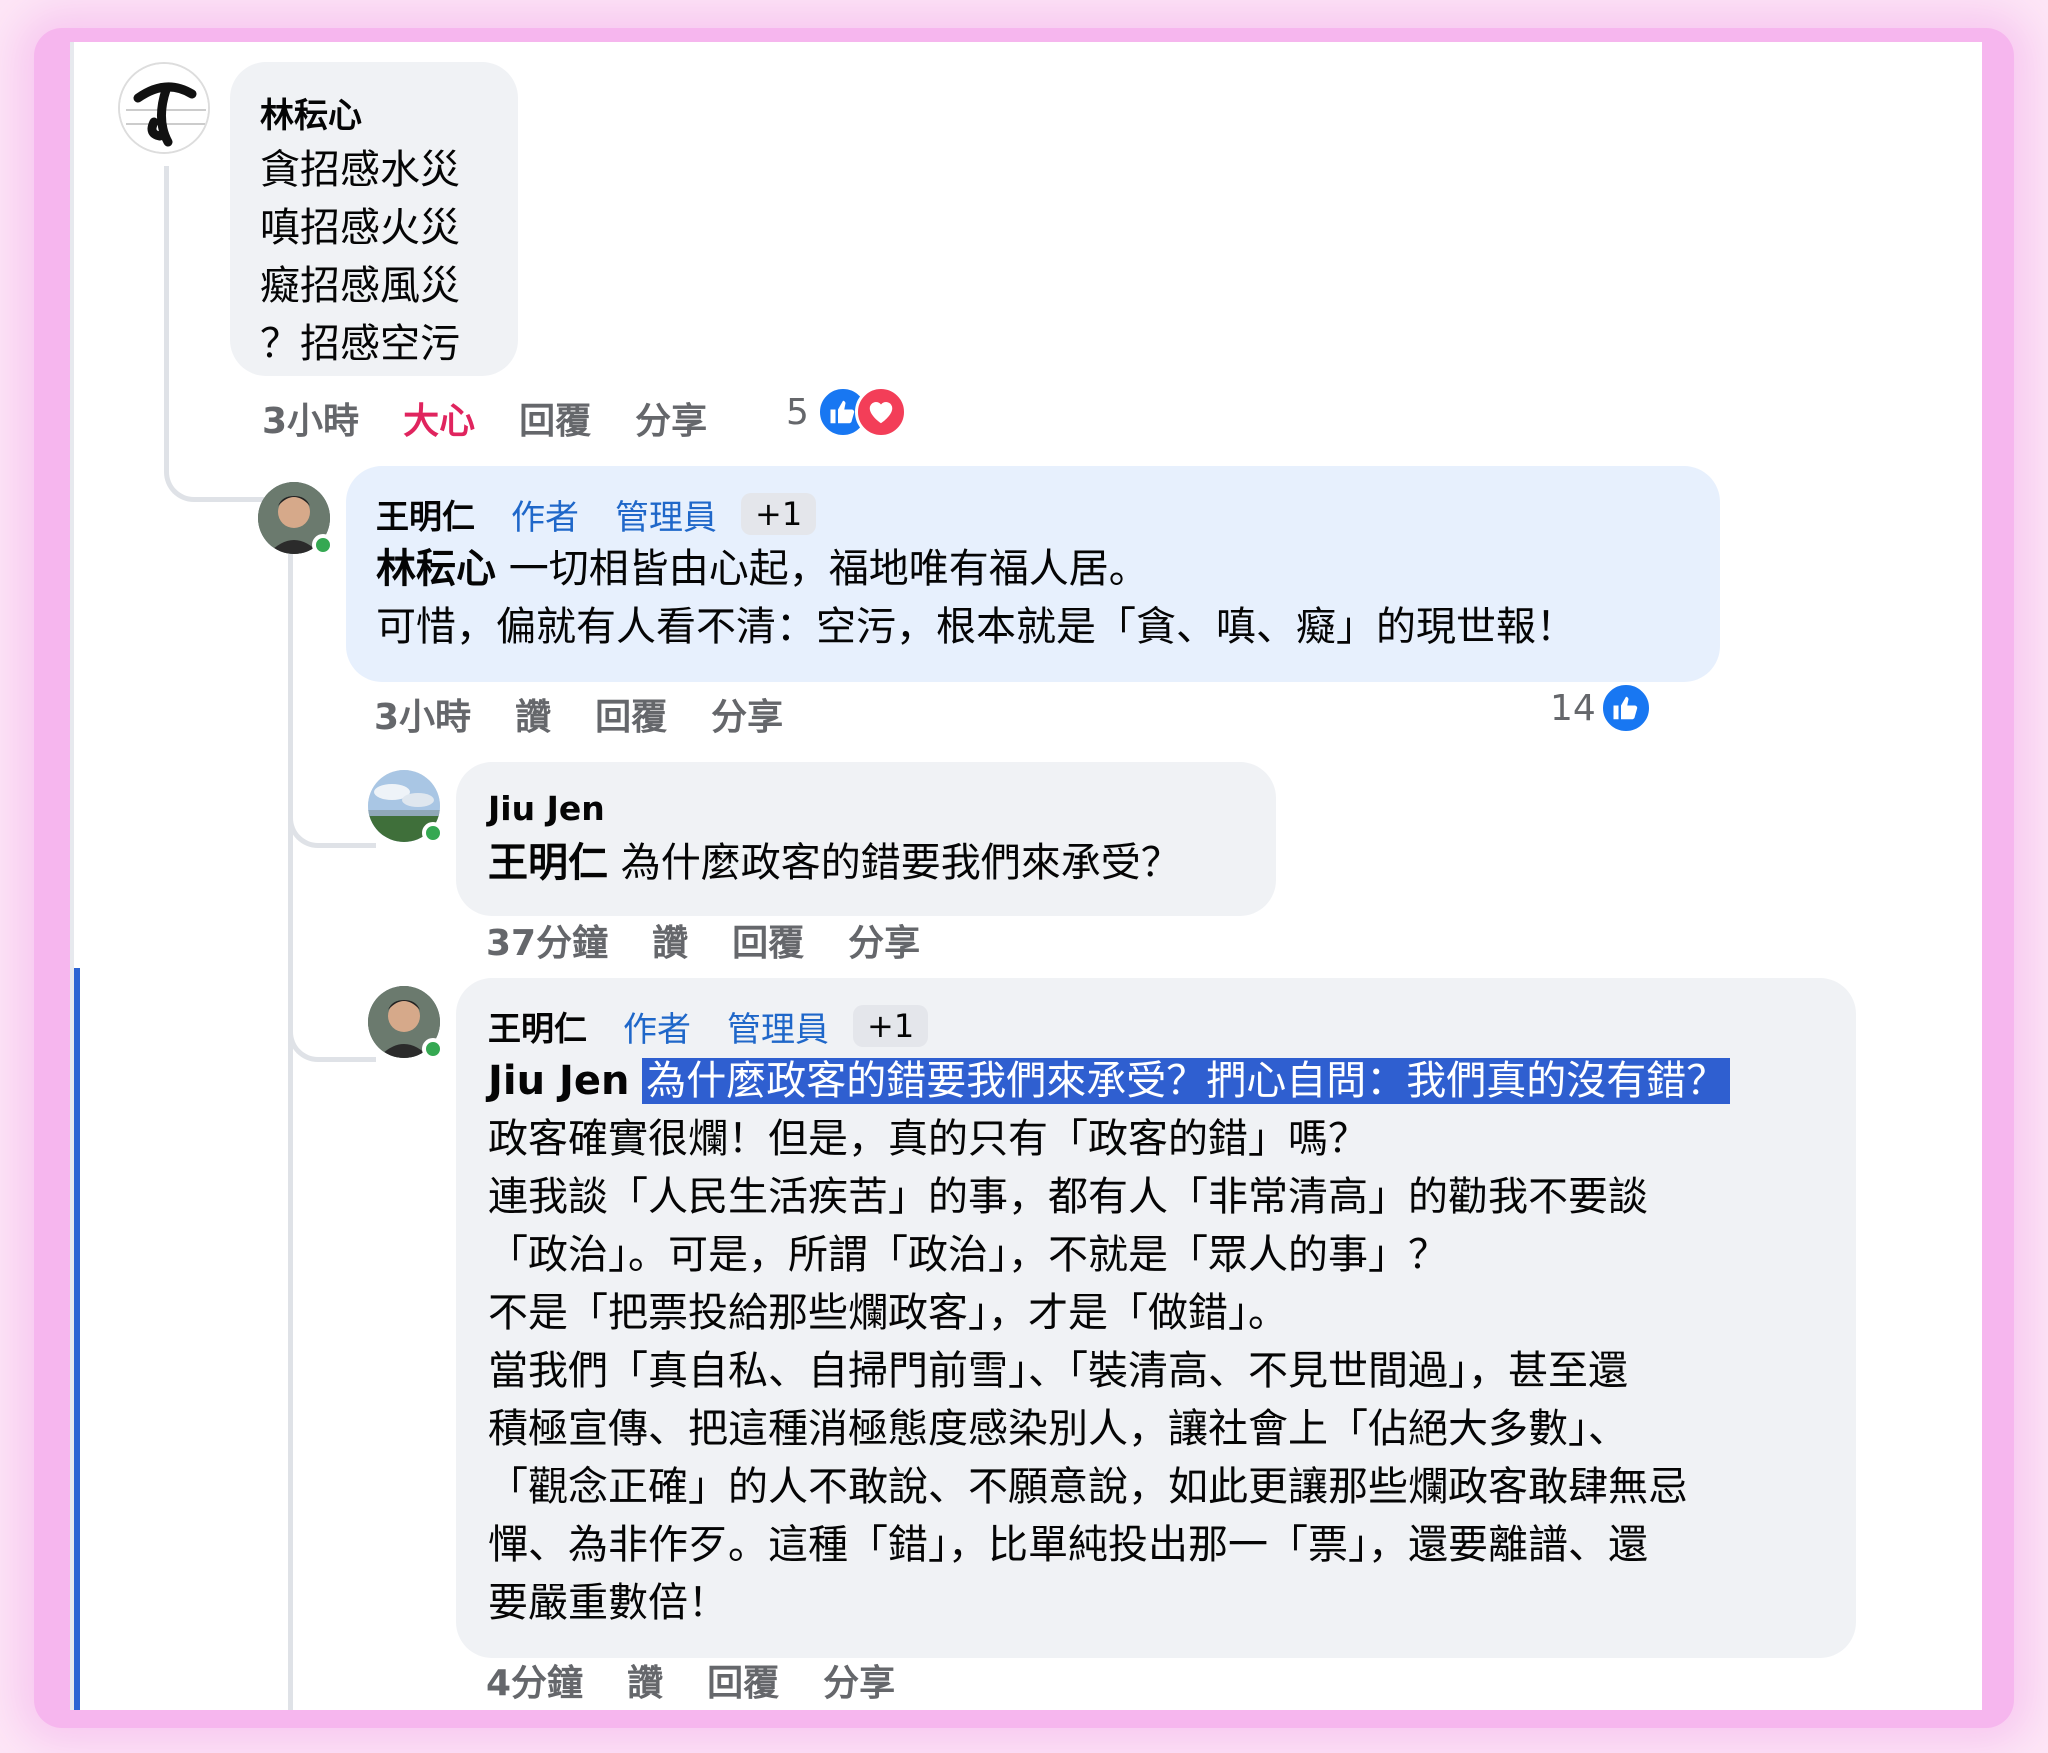 Image resolution: width=2048 pixels, height=1753 pixels. I want to click on comment-line: 可惜，偏就有人看不清：空污，根本就是「貪、嗔、癡」的現世報！, so click(976, 627).